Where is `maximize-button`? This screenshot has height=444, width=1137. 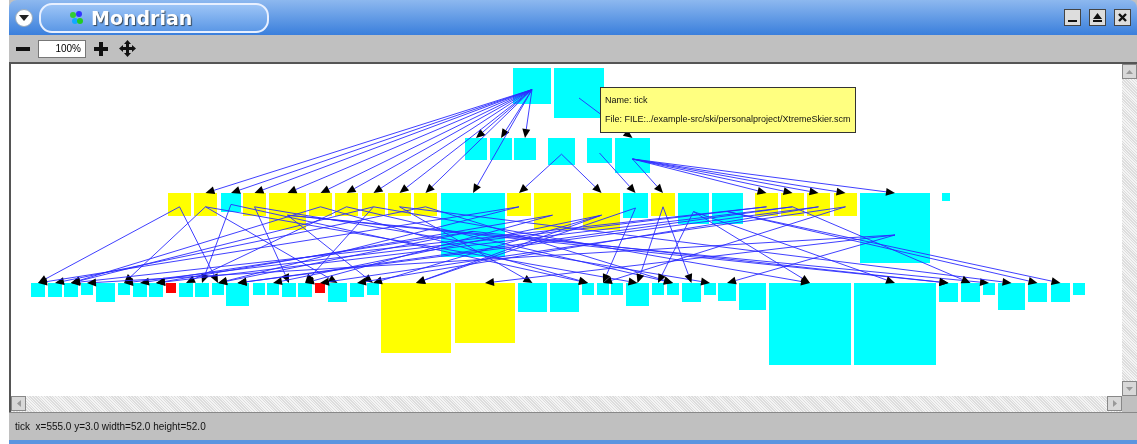
maximize-button is located at coordinates (1097, 17).